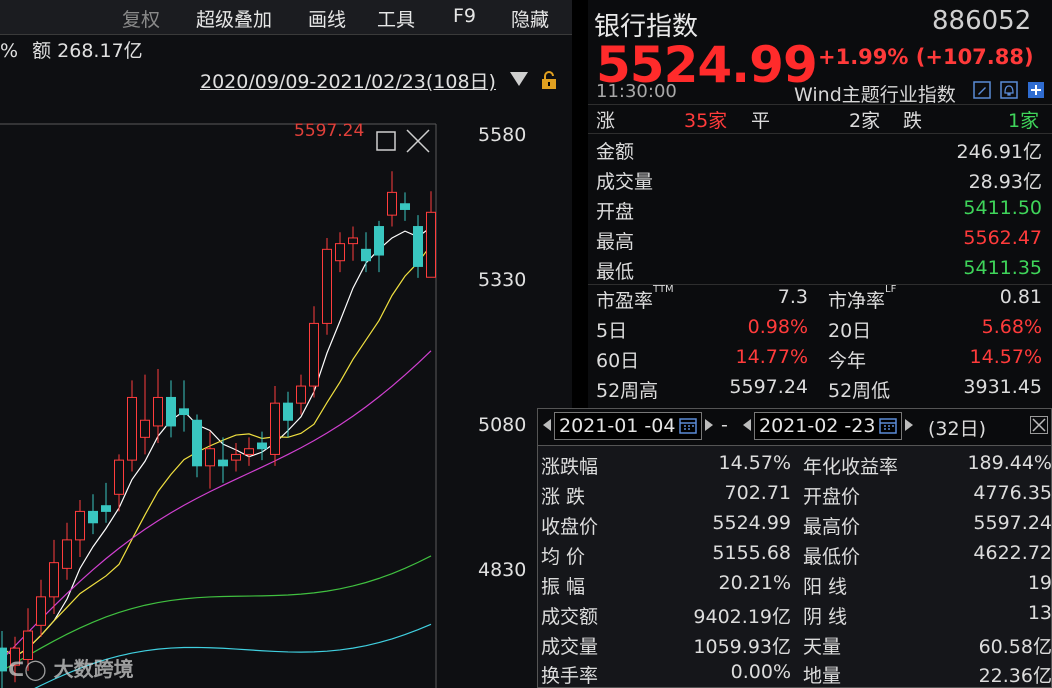 The height and width of the screenshot is (688, 1052). I want to click on popup-value: 14.57%, so click(754, 463).